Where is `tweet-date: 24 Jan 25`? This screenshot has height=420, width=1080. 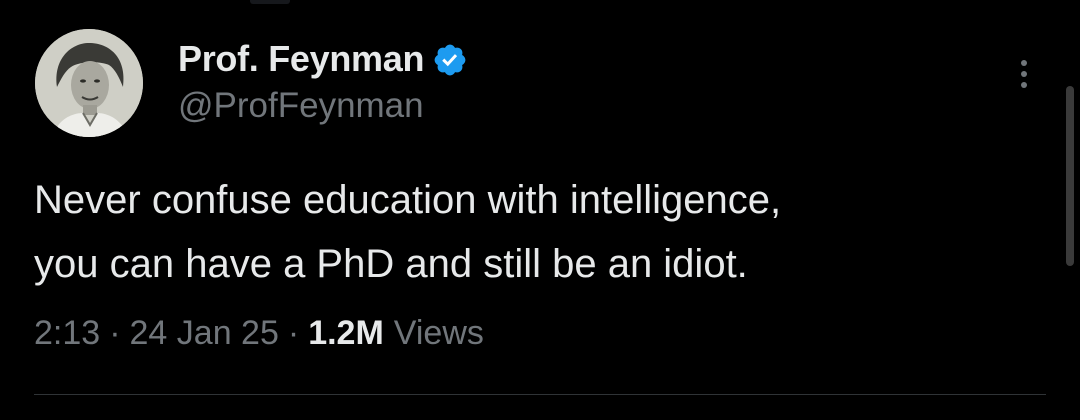 tweet-date: 24 Jan 25 is located at coordinates (204, 333).